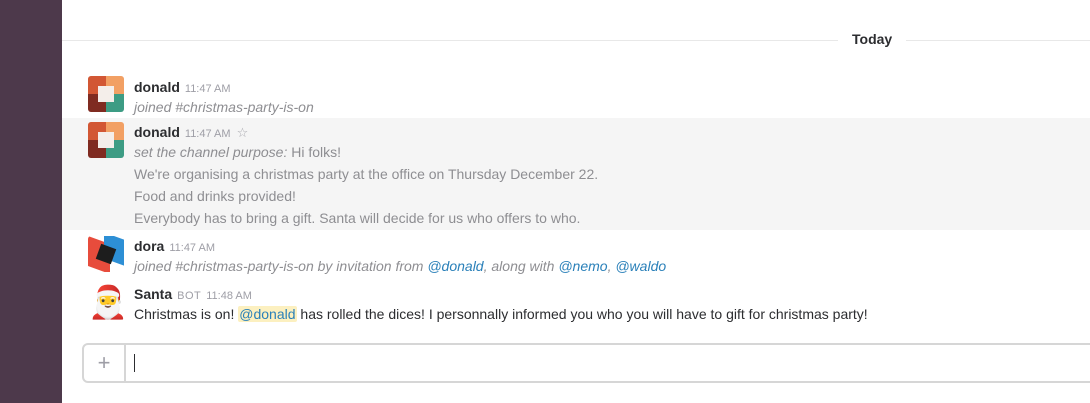 The height and width of the screenshot is (403, 1090). Describe the element at coordinates (229, 296) in the screenshot. I see `timestamp: 11:48 AM` at that location.